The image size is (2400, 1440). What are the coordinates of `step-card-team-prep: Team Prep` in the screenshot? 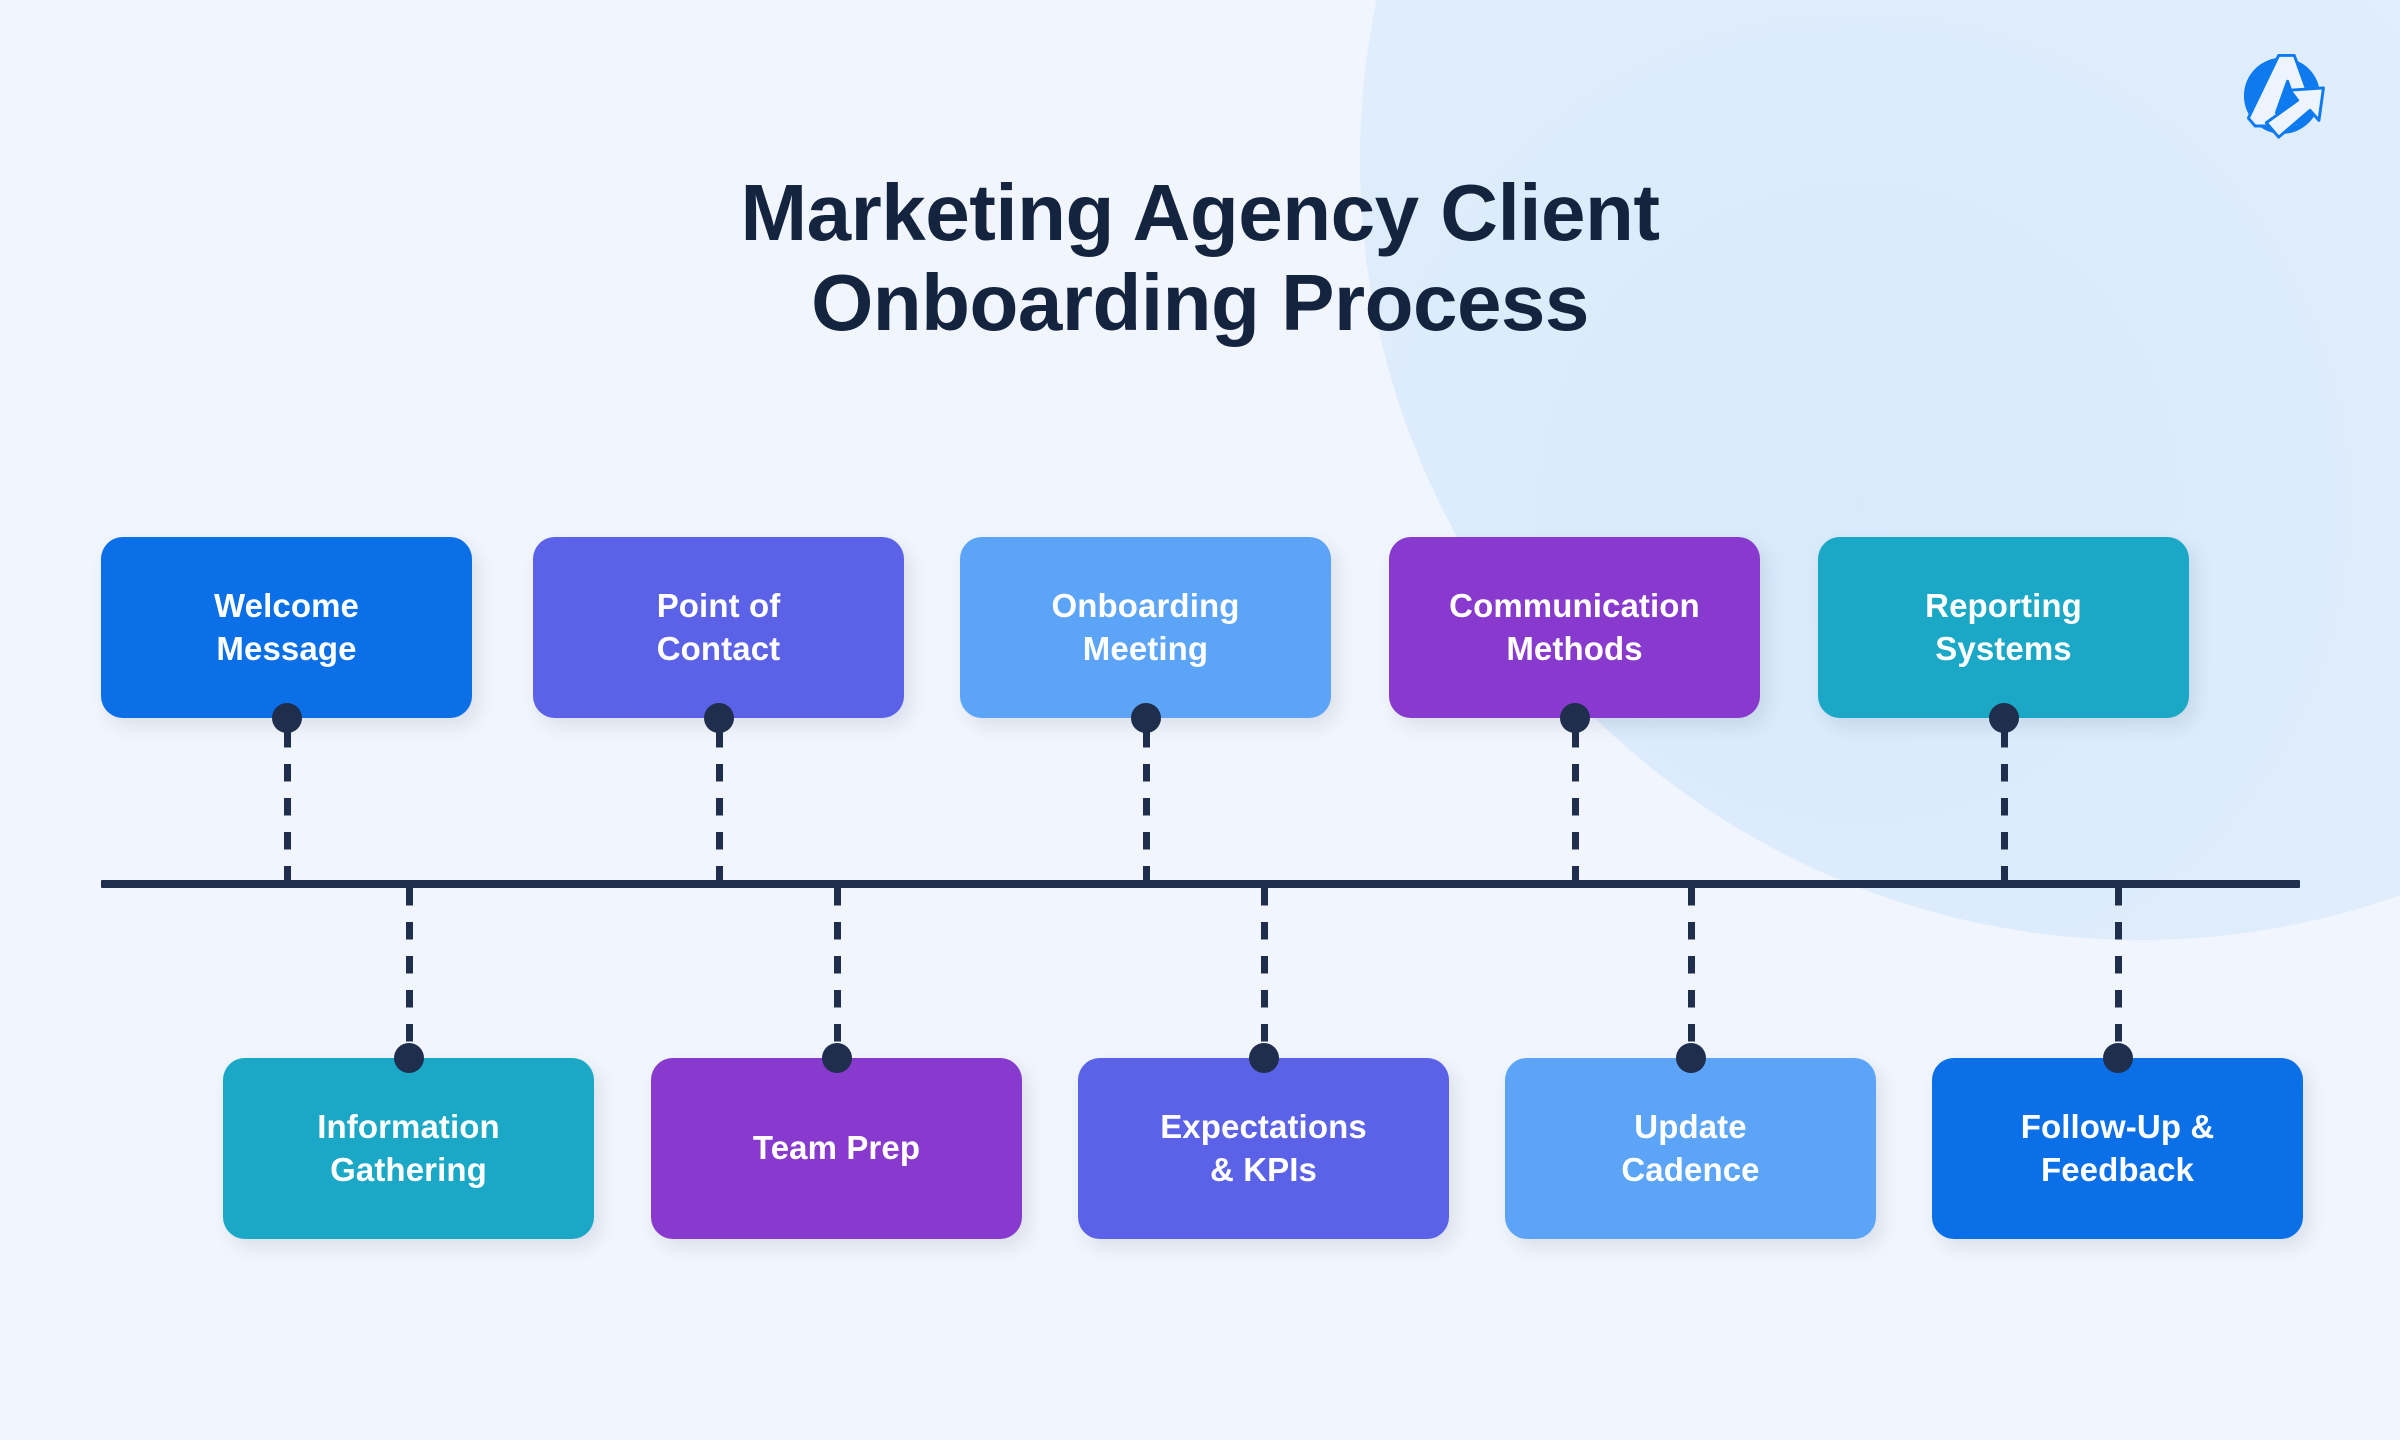 It's located at (836, 1141).